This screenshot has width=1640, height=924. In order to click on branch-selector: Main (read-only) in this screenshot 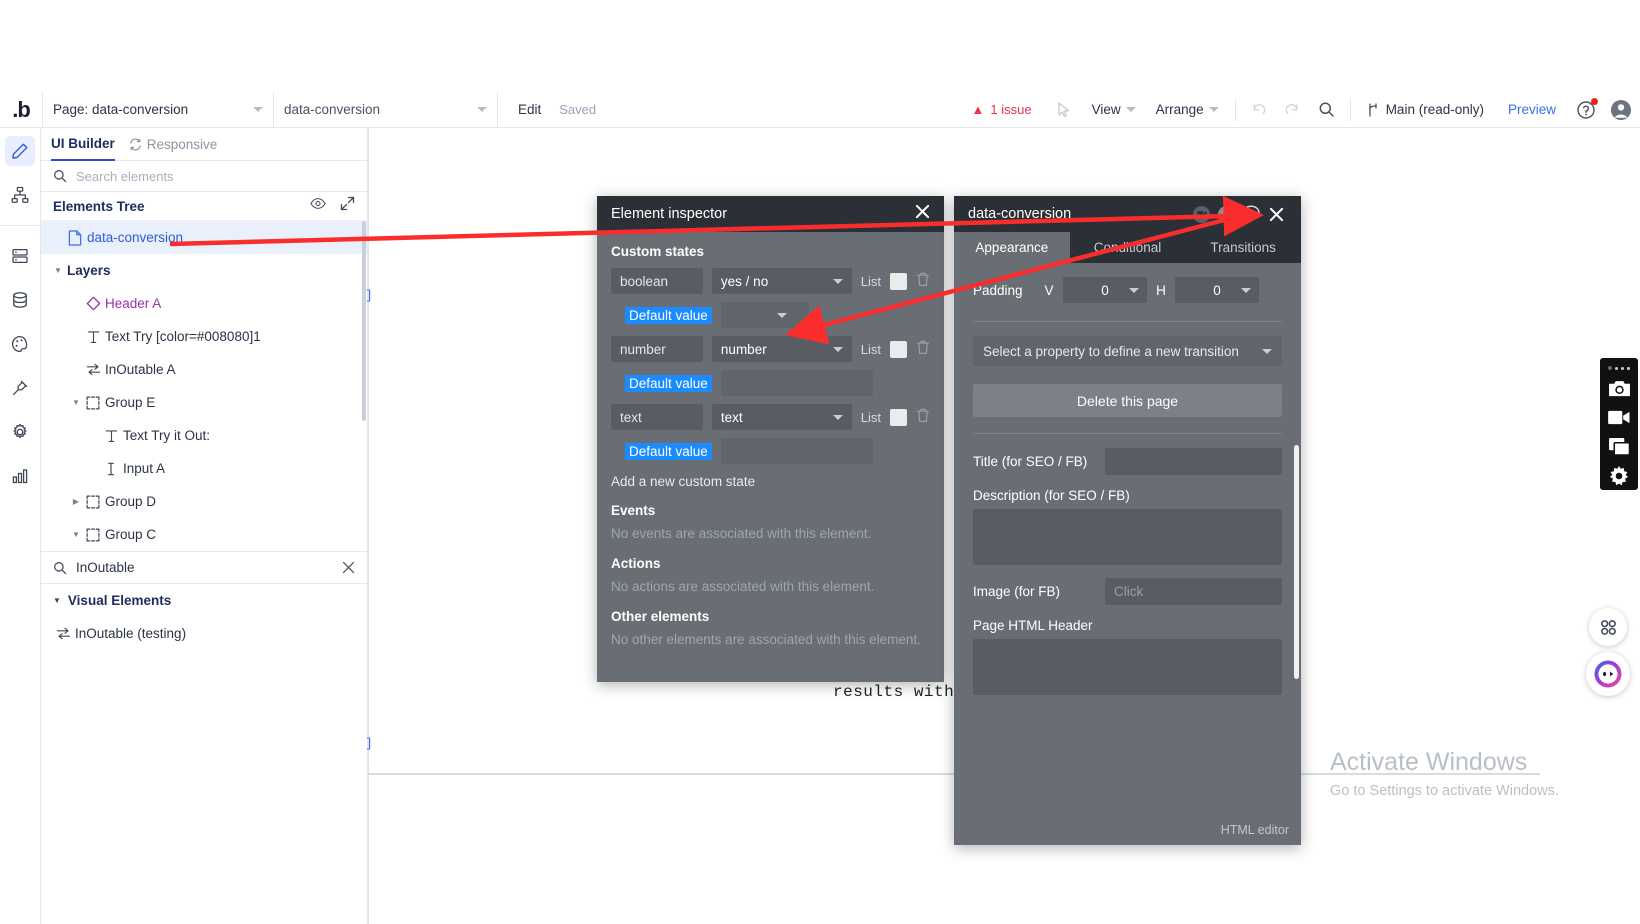, I will do `click(1425, 110)`.